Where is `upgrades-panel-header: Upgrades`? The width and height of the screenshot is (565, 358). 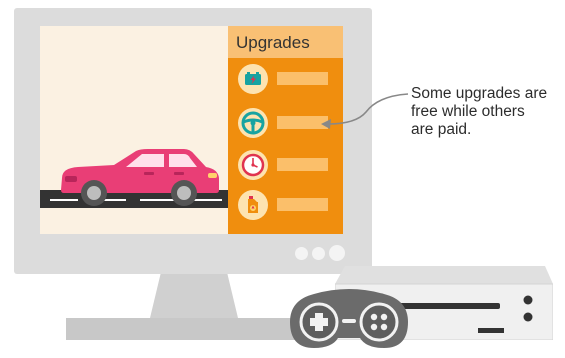 upgrades-panel-header: Upgrades is located at coordinates (285, 42).